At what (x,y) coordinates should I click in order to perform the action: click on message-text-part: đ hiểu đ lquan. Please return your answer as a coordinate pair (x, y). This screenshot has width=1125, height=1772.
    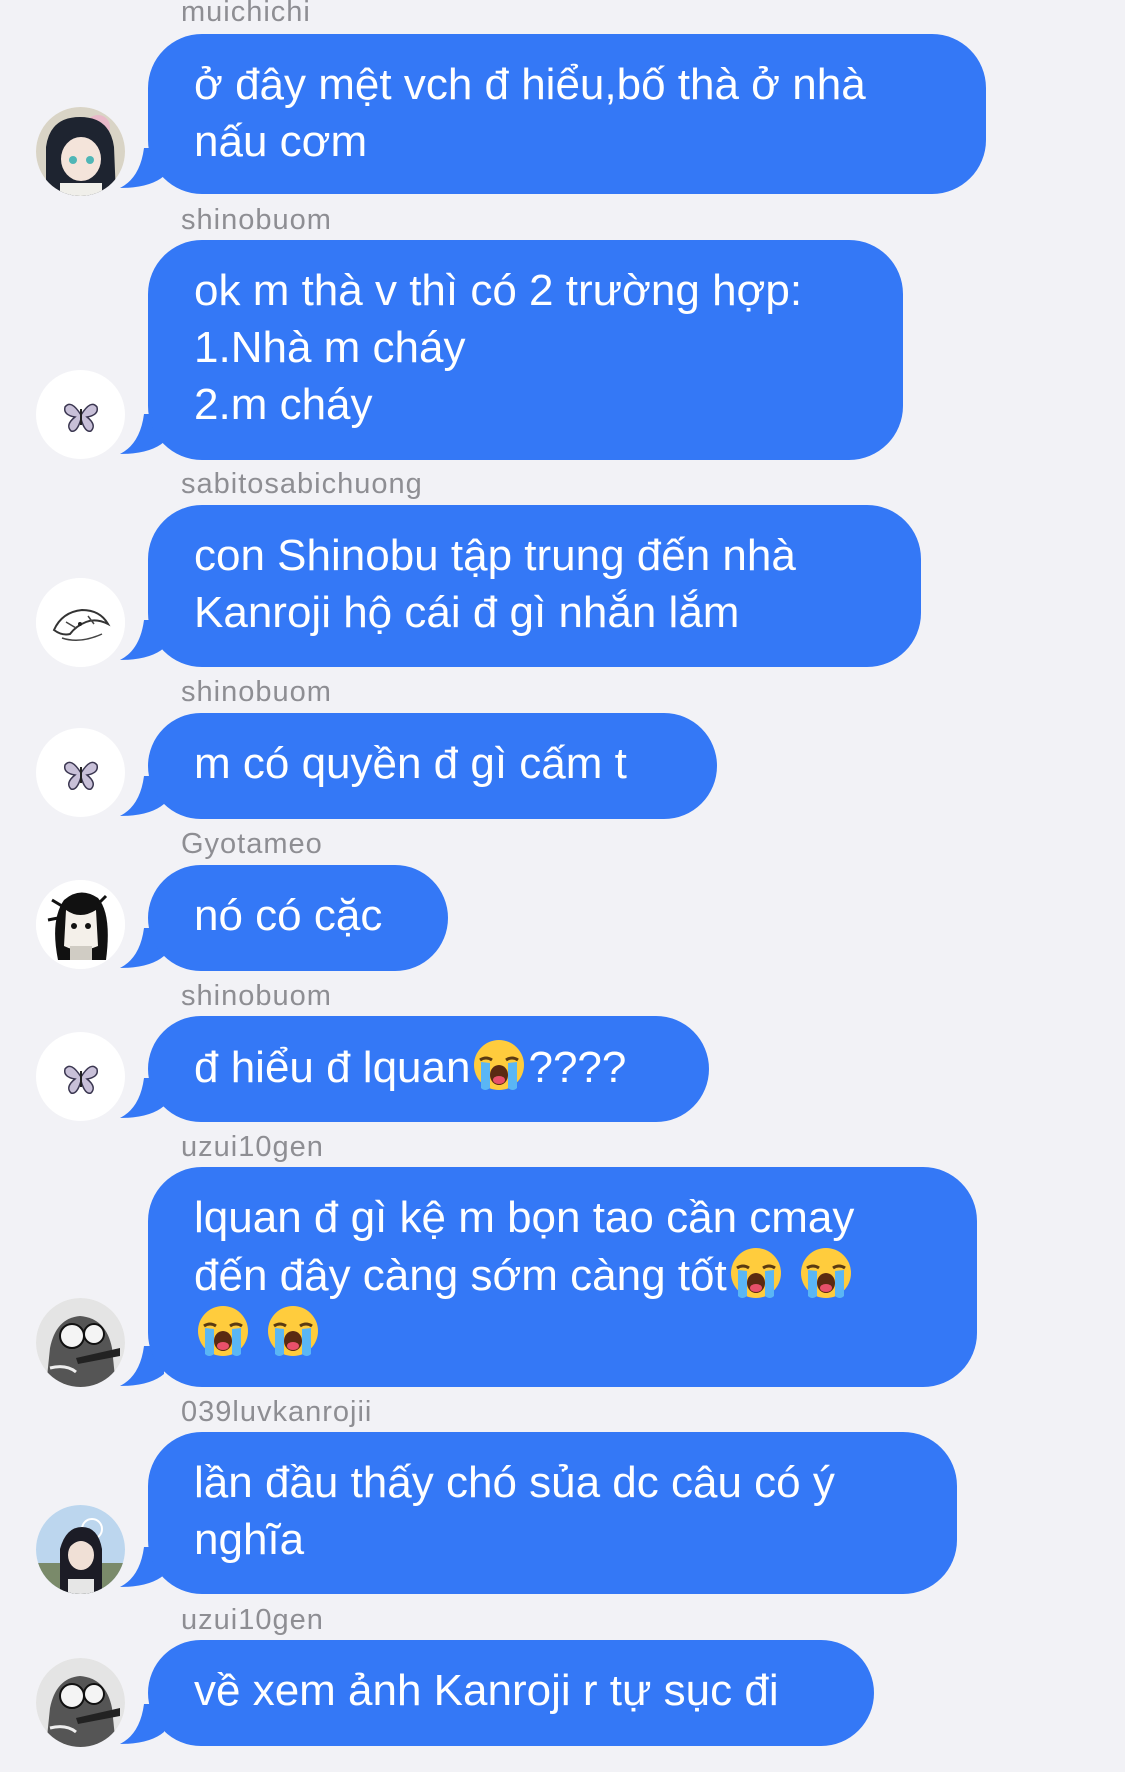
    Looking at the image, I should click on (332, 1067).